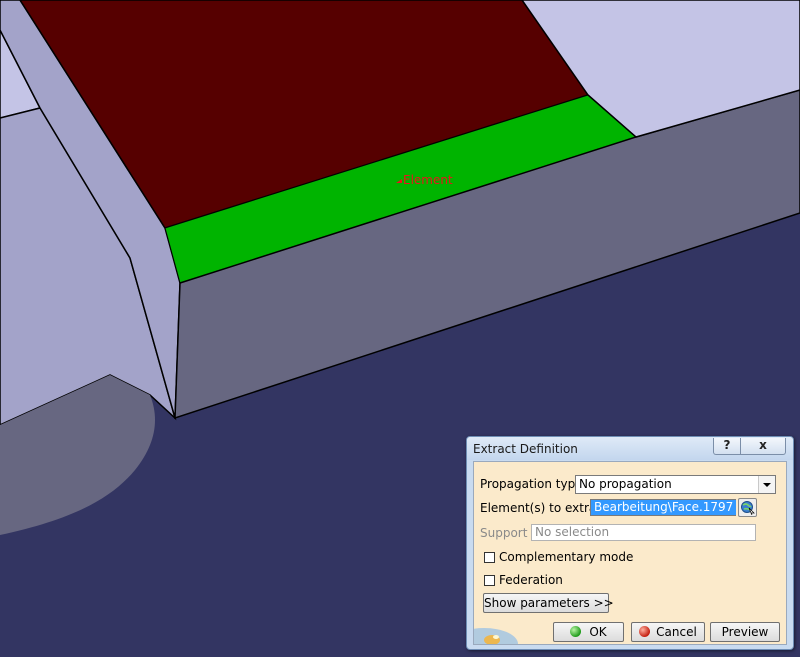 The height and width of the screenshot is (657, 800). What do you see at coordinates (598, 632) in the screenshot?
I see `ok-label: OK` at bounding box center [598, 632].